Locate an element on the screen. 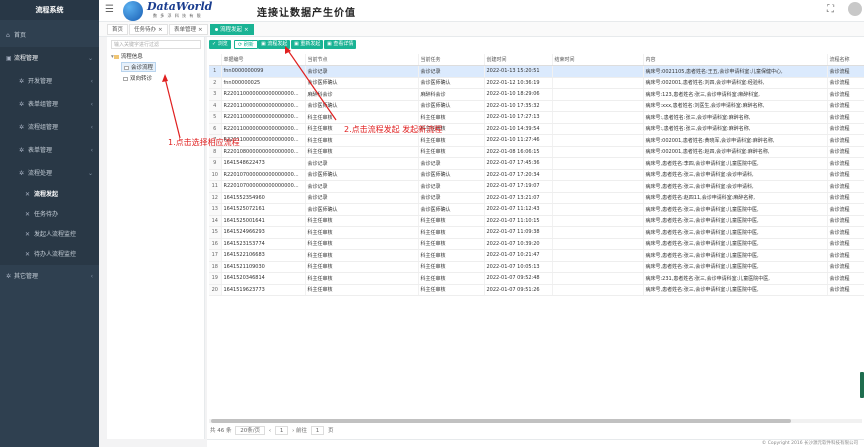 This screenshot has width=864, height=447. sidebar-item-assignee-monitor: ✕ 待办人流程监控 is located at coordinates (49, 255).